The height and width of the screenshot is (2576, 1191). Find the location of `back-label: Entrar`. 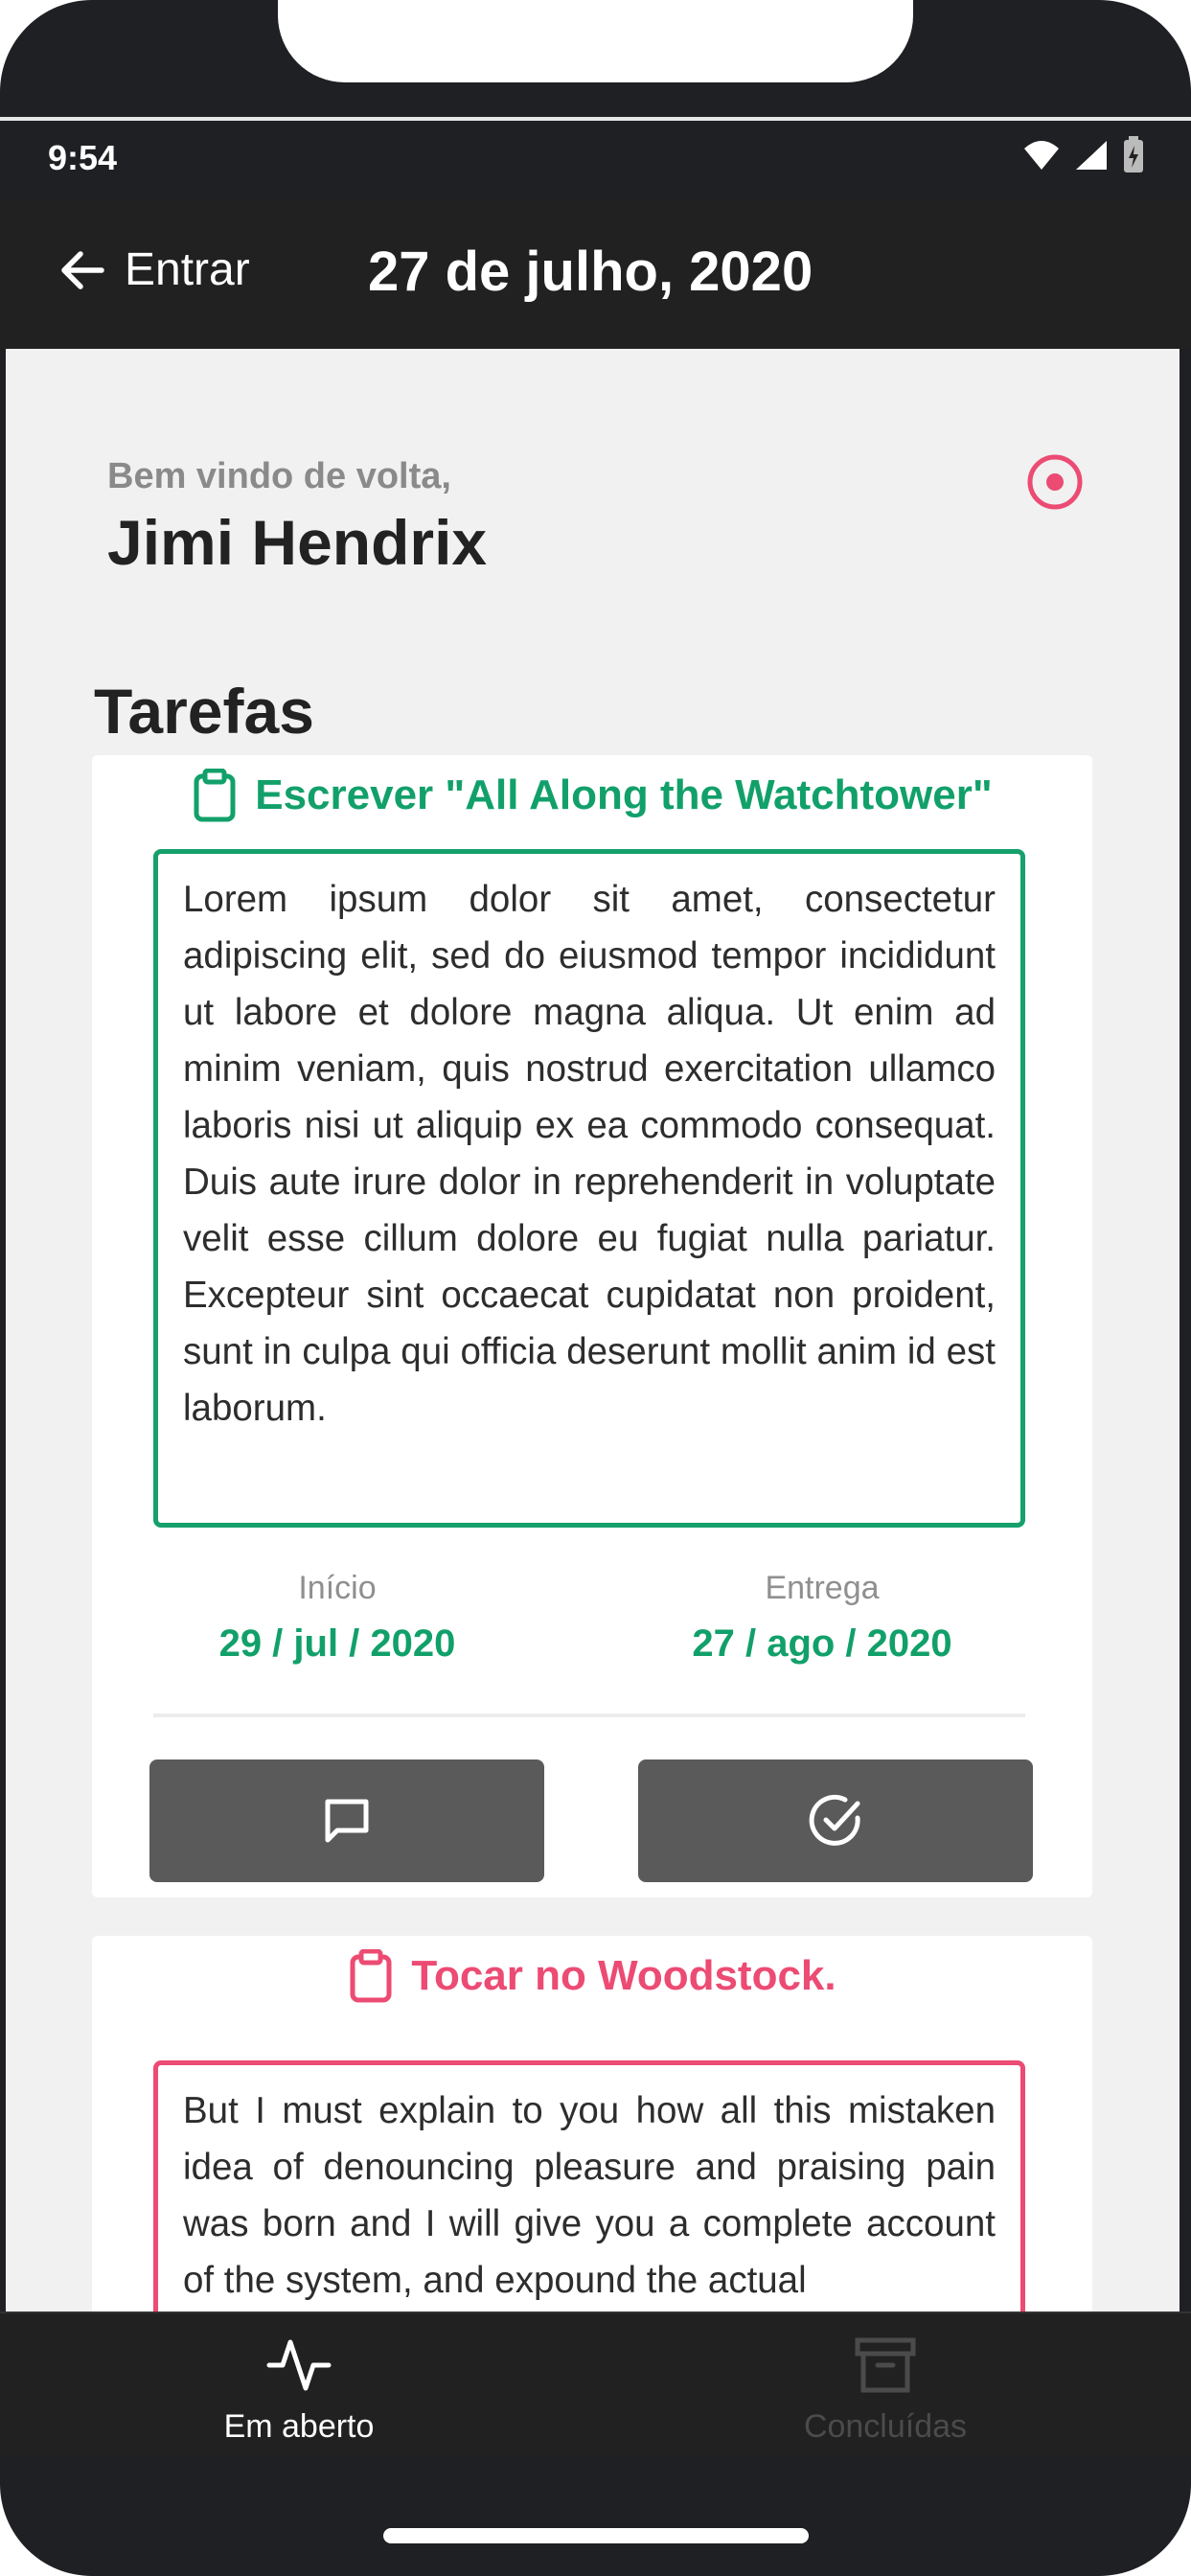

back-label: Entrar is located at coordinates (187, 269).